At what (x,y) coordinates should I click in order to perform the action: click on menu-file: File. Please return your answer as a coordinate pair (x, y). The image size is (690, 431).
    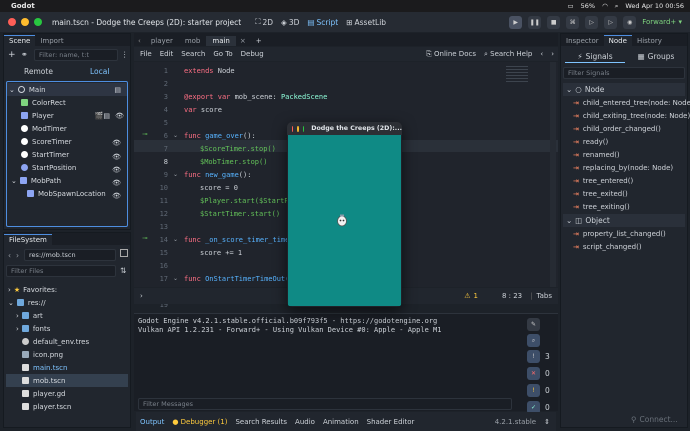
    Looking at the image, I should click on (146, 54).